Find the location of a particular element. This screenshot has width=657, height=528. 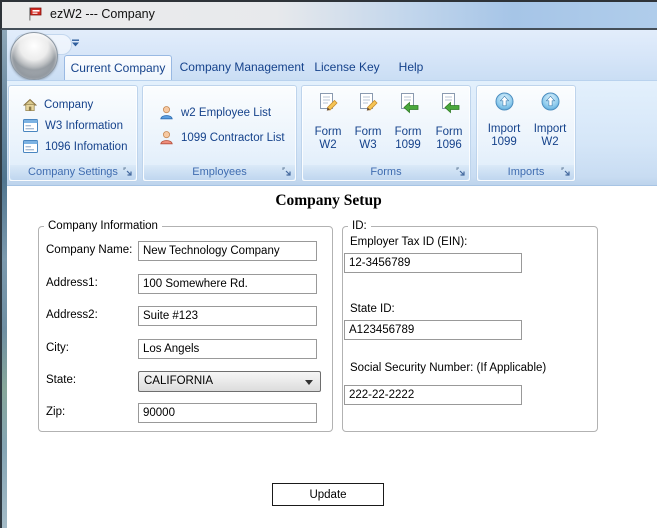

ribbon-item-label: W3 Information is located at coordinates (84, 125).